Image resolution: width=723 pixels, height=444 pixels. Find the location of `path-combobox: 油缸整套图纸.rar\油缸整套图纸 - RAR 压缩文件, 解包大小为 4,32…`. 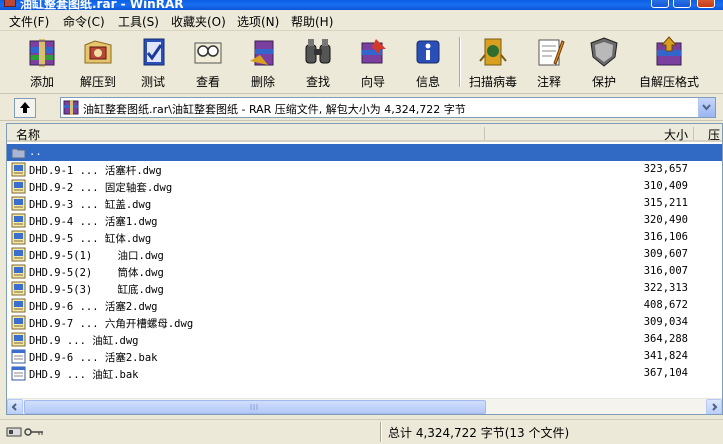

path-combobox: 油缸整套图纸.rar\油缸整套图纸 - RAR 压缩文件, 解包大小为 4,32… is located at coordinates (388, 107).